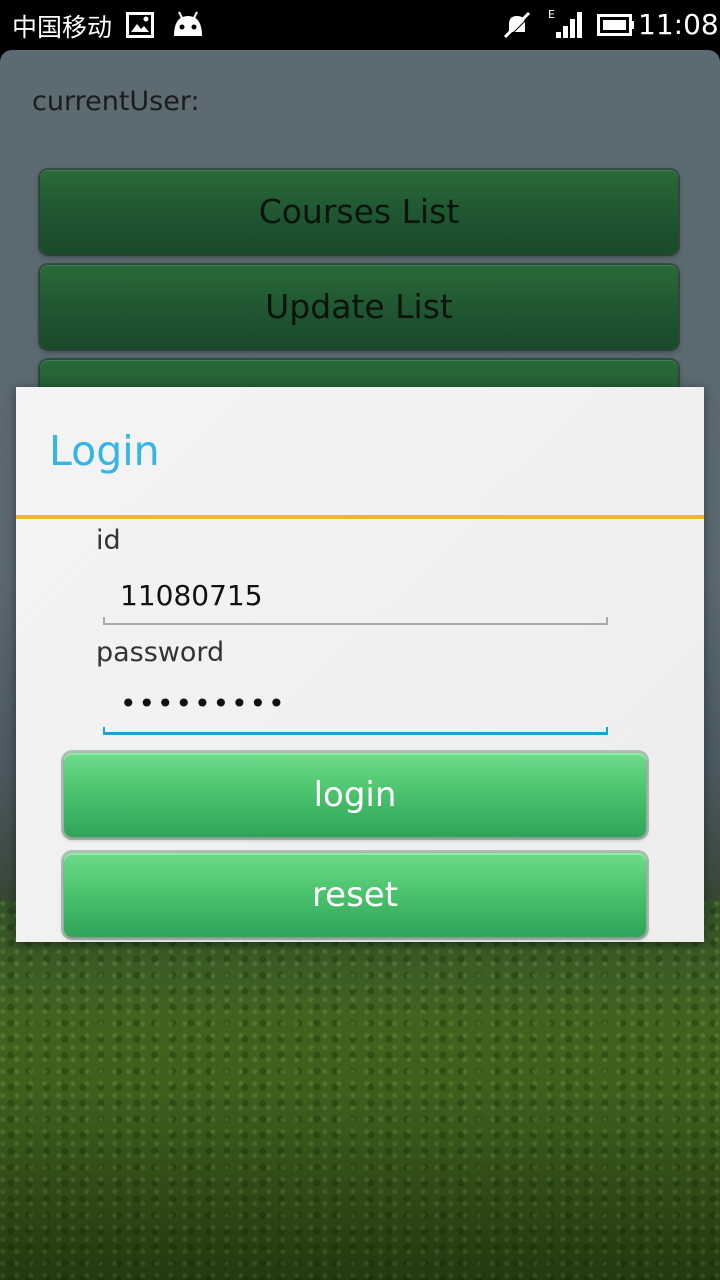 Image resolution: width=720 pixels, height=1280 pixels. I want to click on android-icon, so click(188, 23).